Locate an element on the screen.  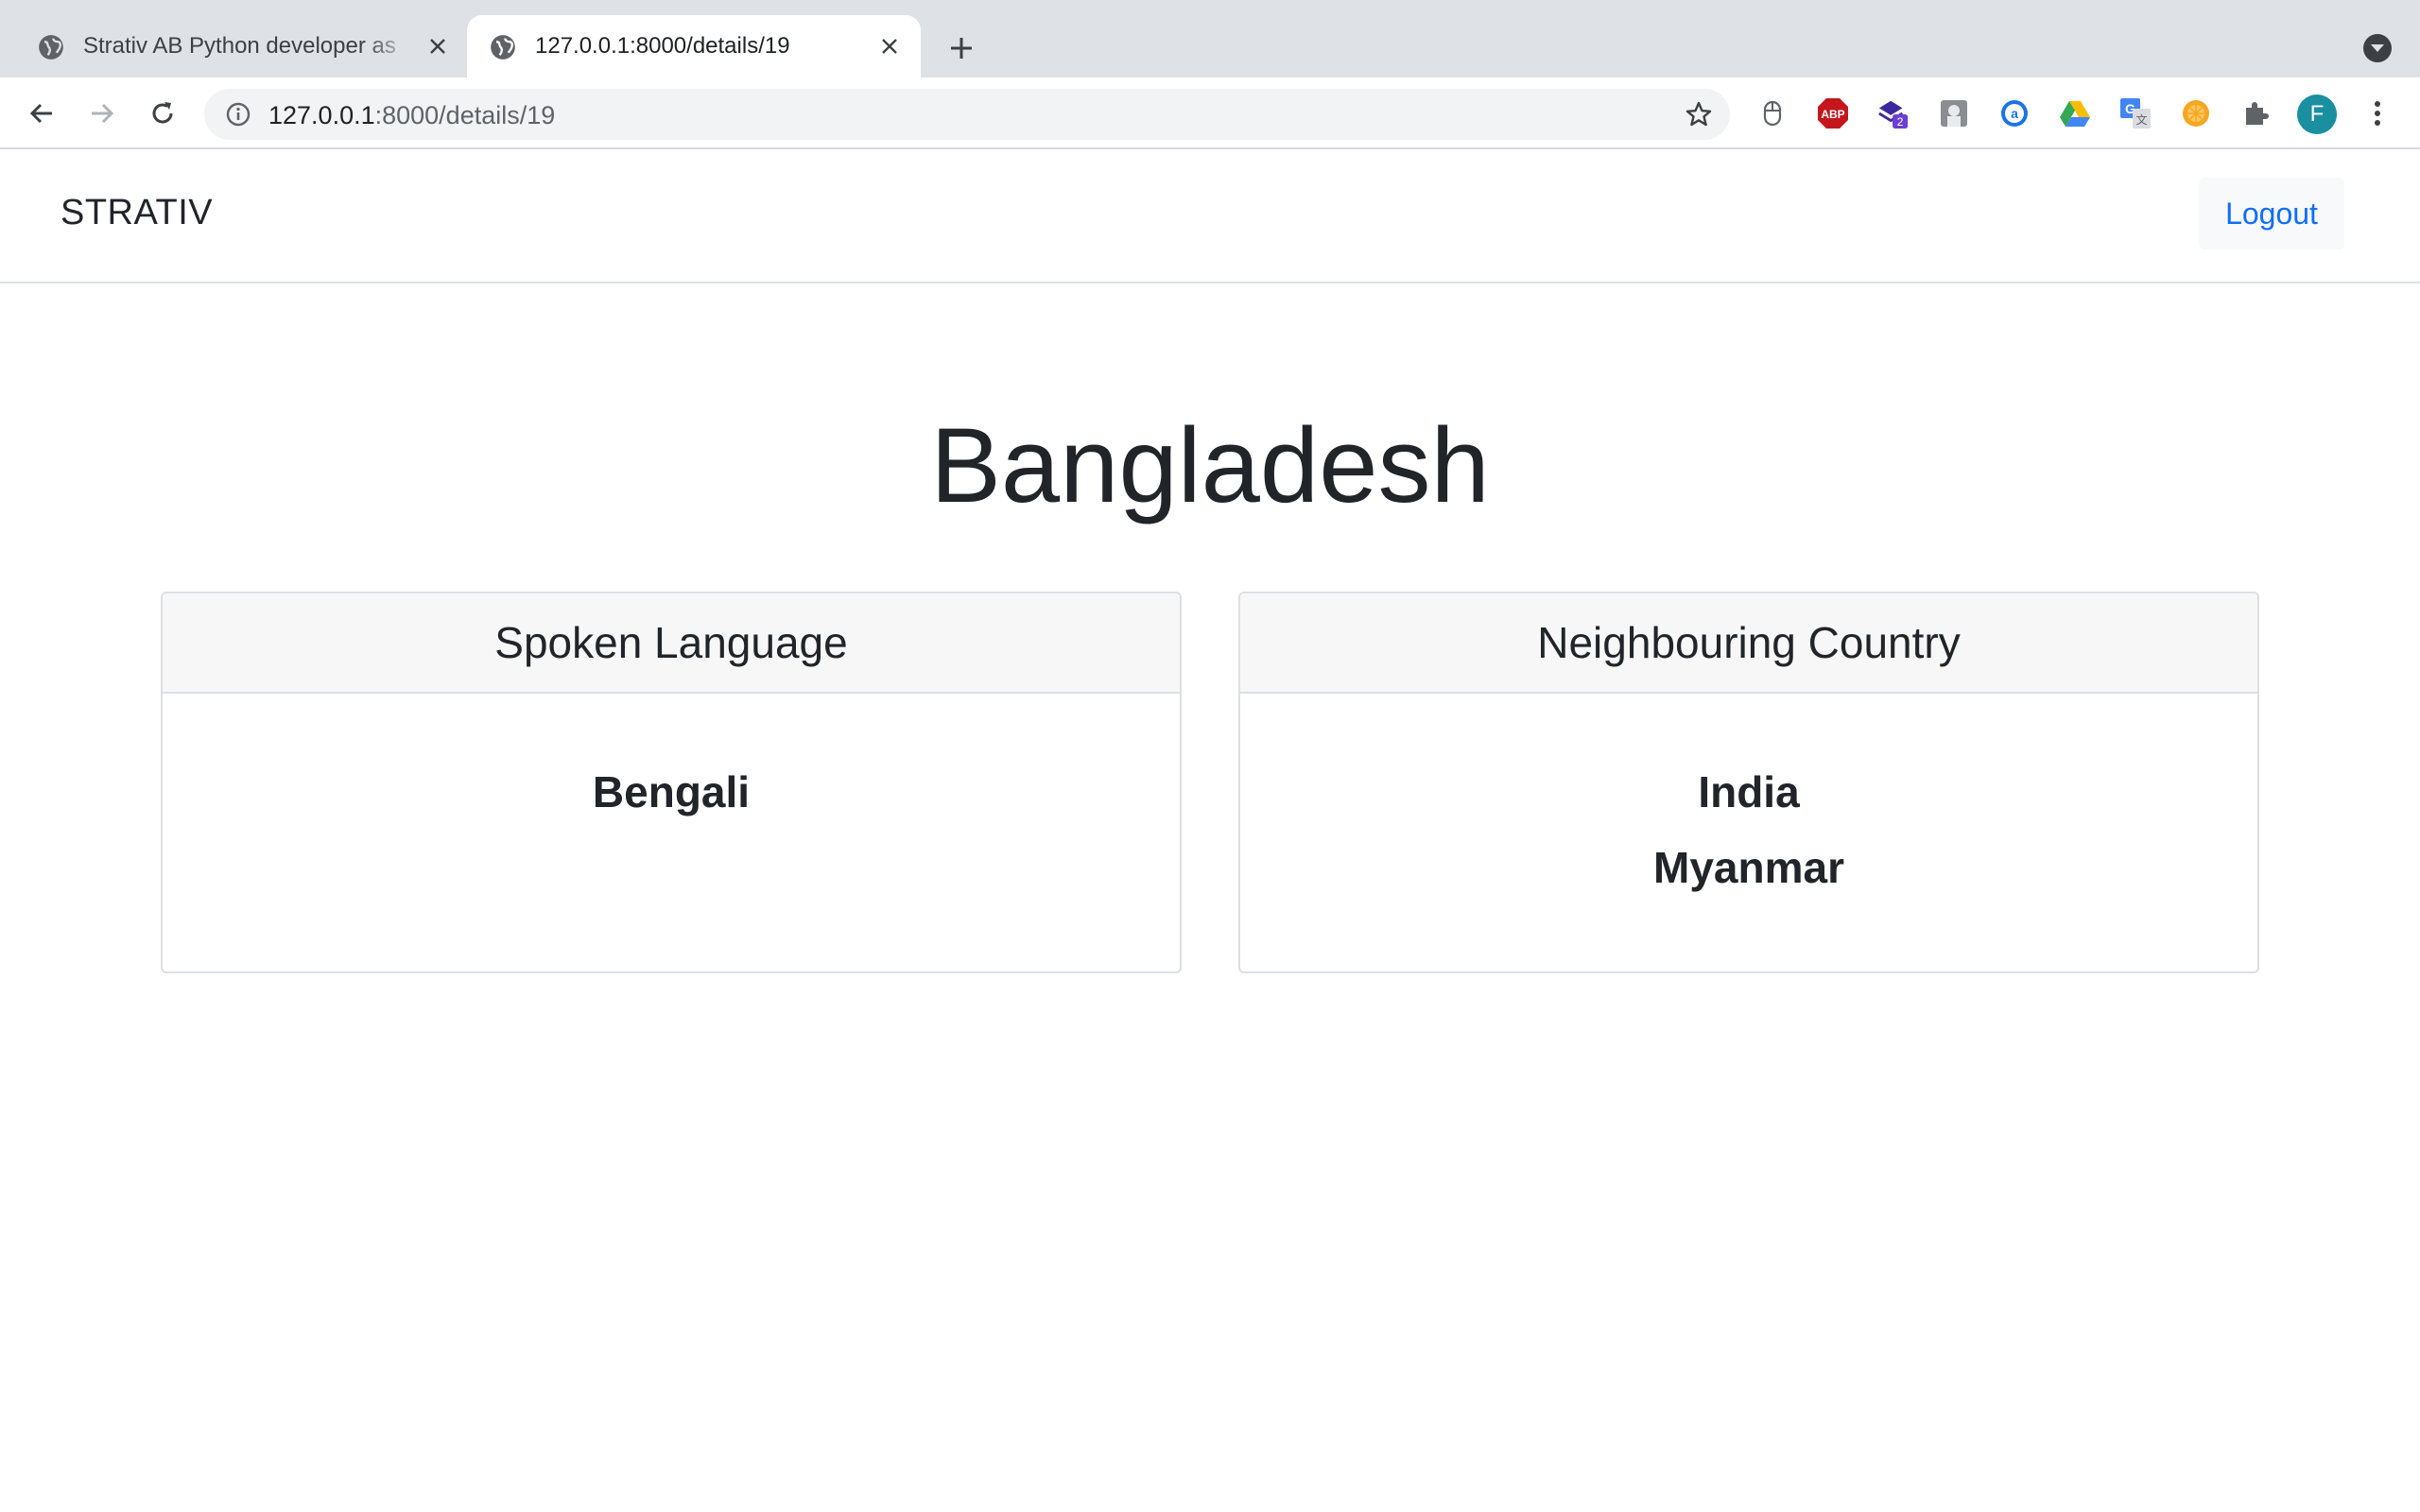
bookmark-star-icon is located at coordinates (1699, 114).